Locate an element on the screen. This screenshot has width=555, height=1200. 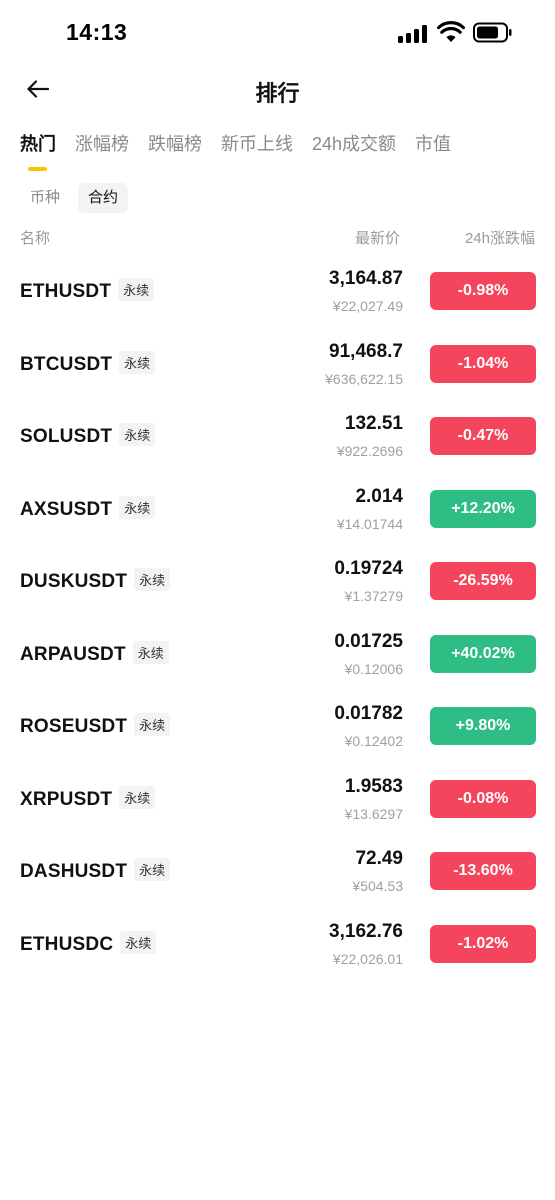
tab-label: 市值 is located at coordinates (433, 144).